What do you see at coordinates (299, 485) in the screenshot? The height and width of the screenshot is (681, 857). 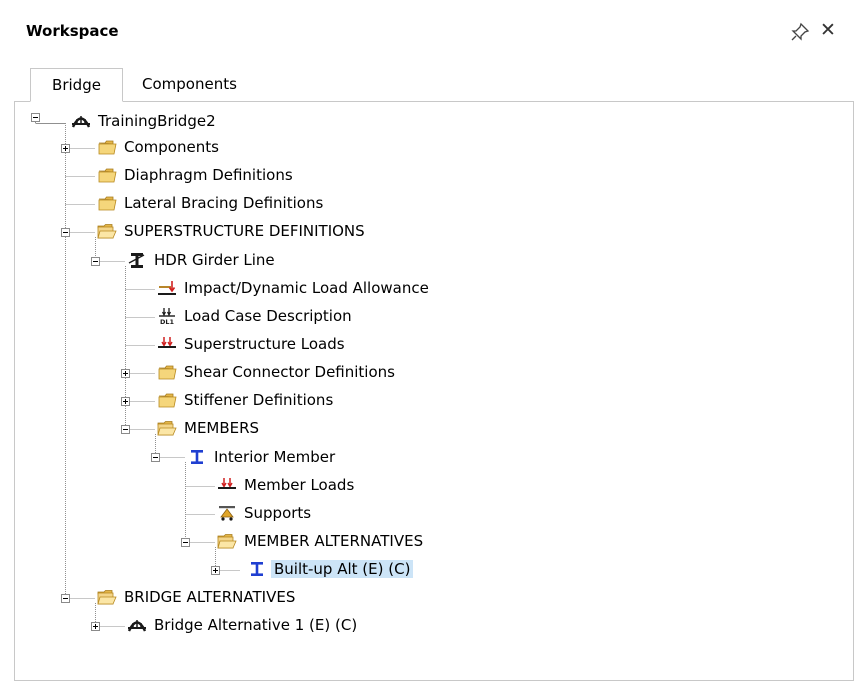 I see `tree-node-label: Member Loads` at bounding box center [299, 485].